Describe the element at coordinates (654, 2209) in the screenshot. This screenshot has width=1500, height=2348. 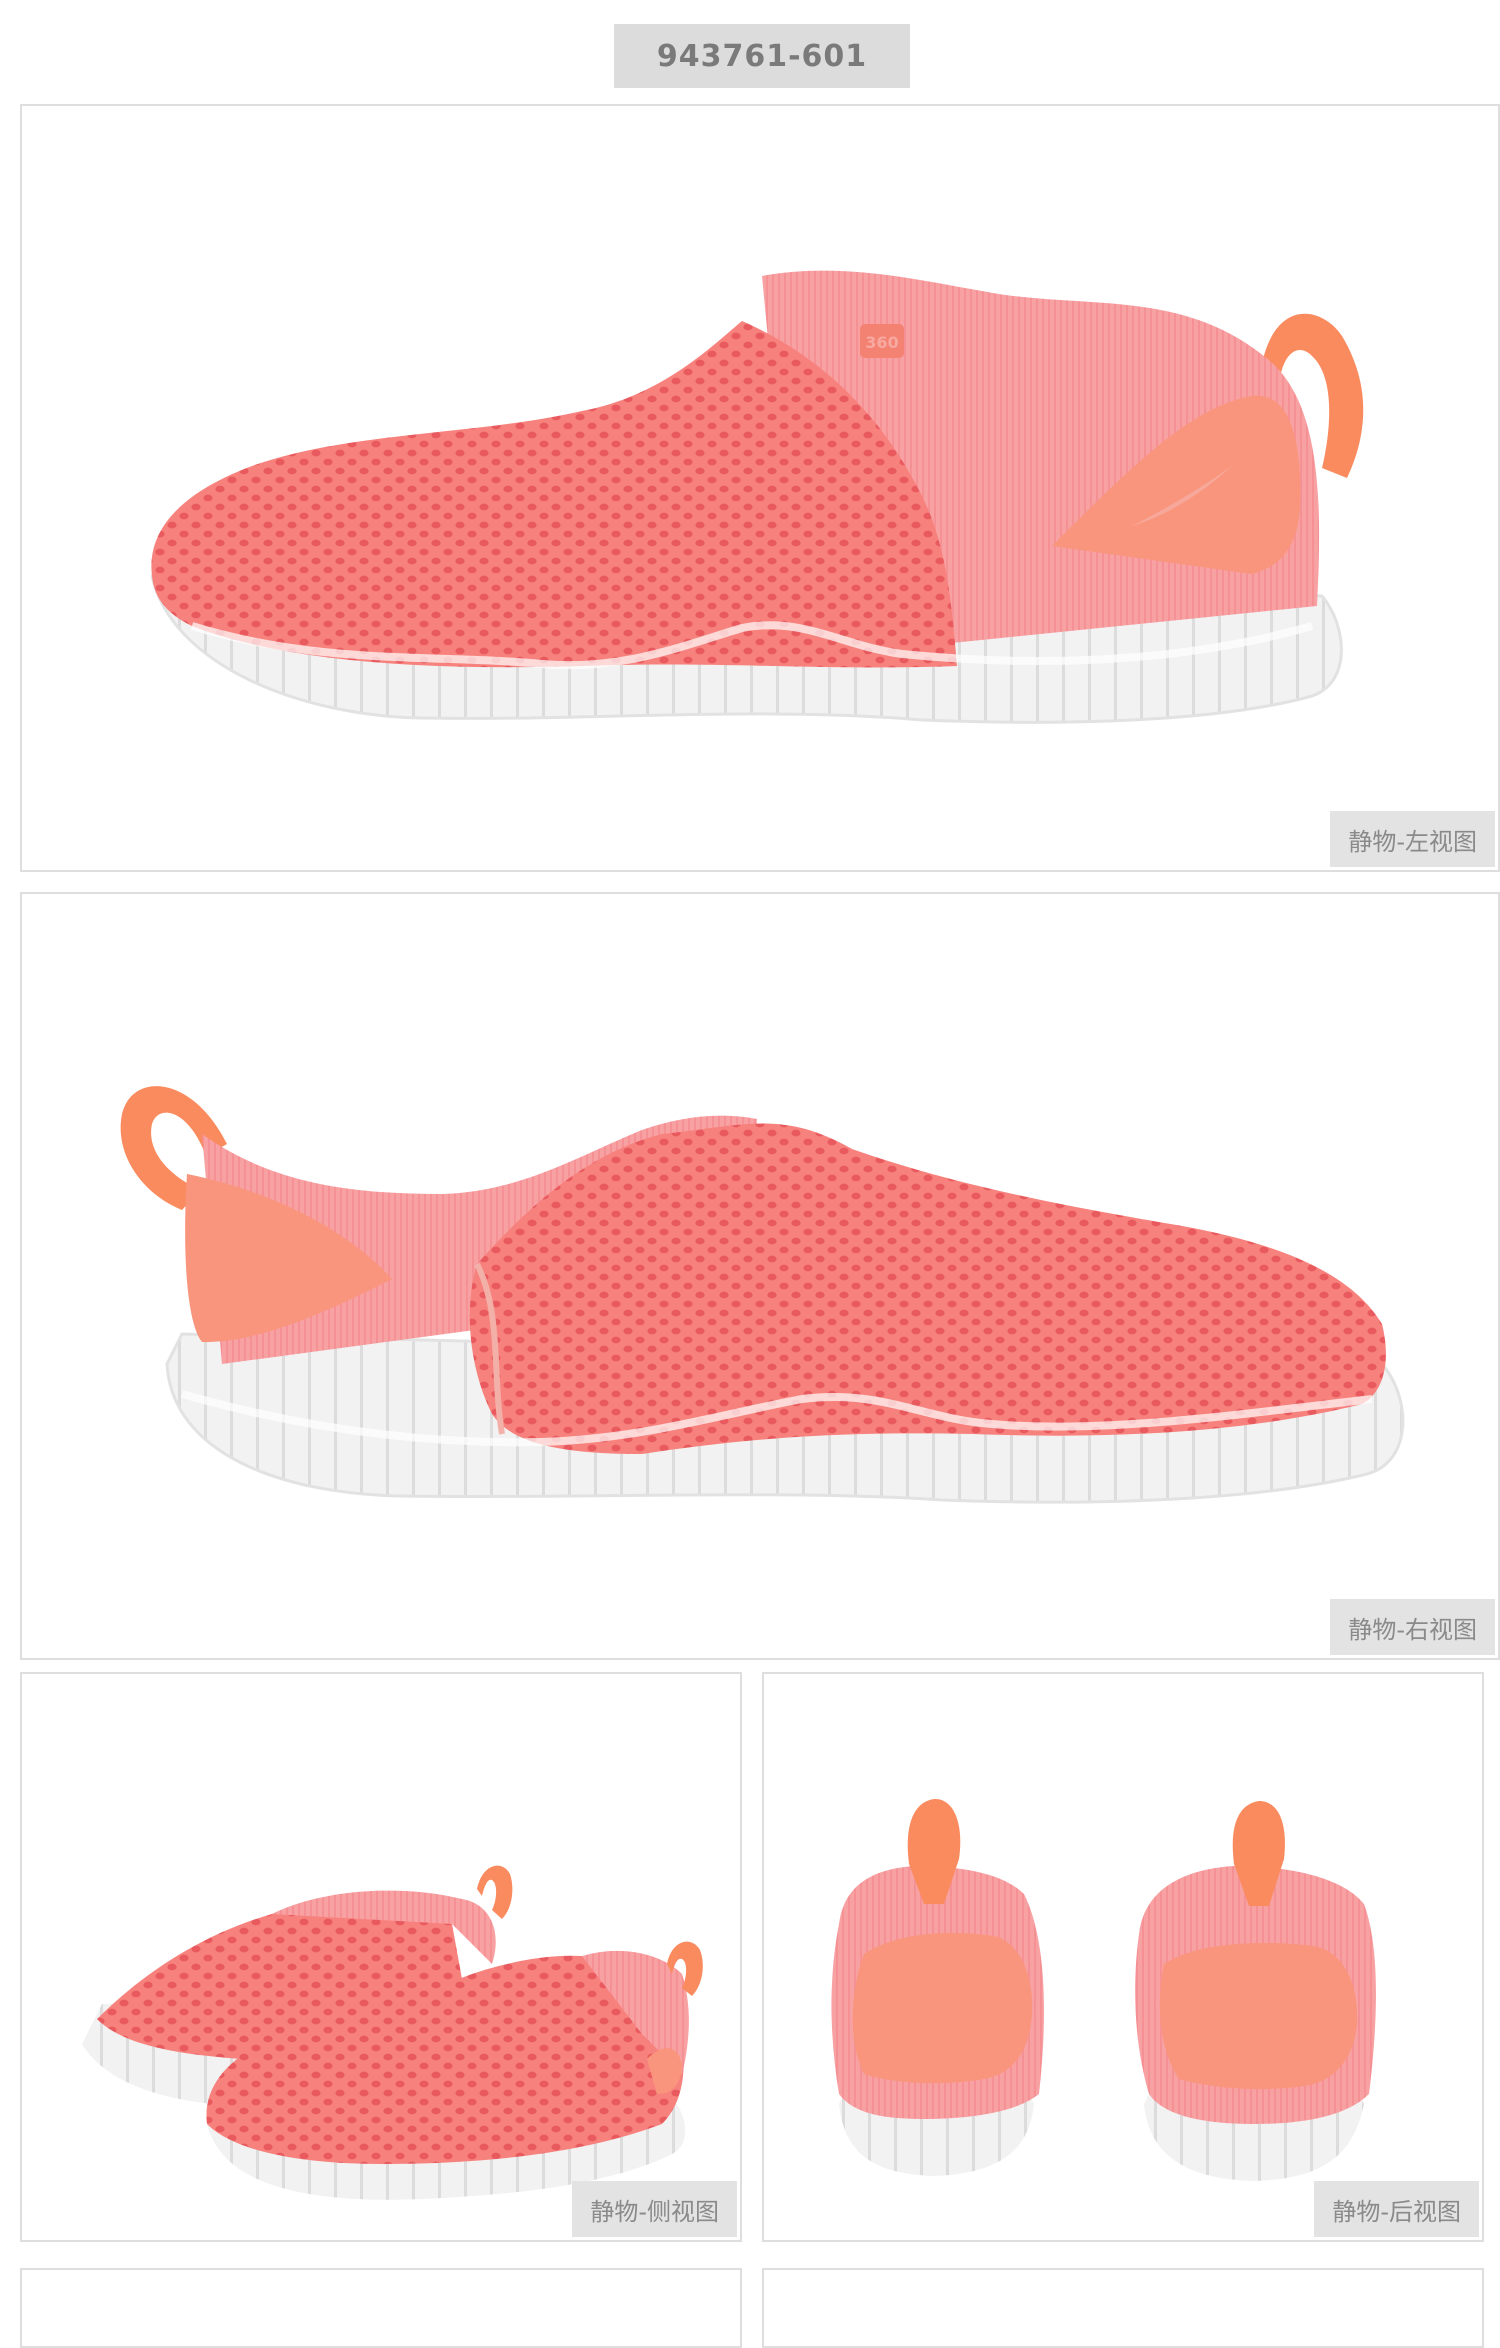
I see `caption-side-view: 静物-侧视图` at that location.